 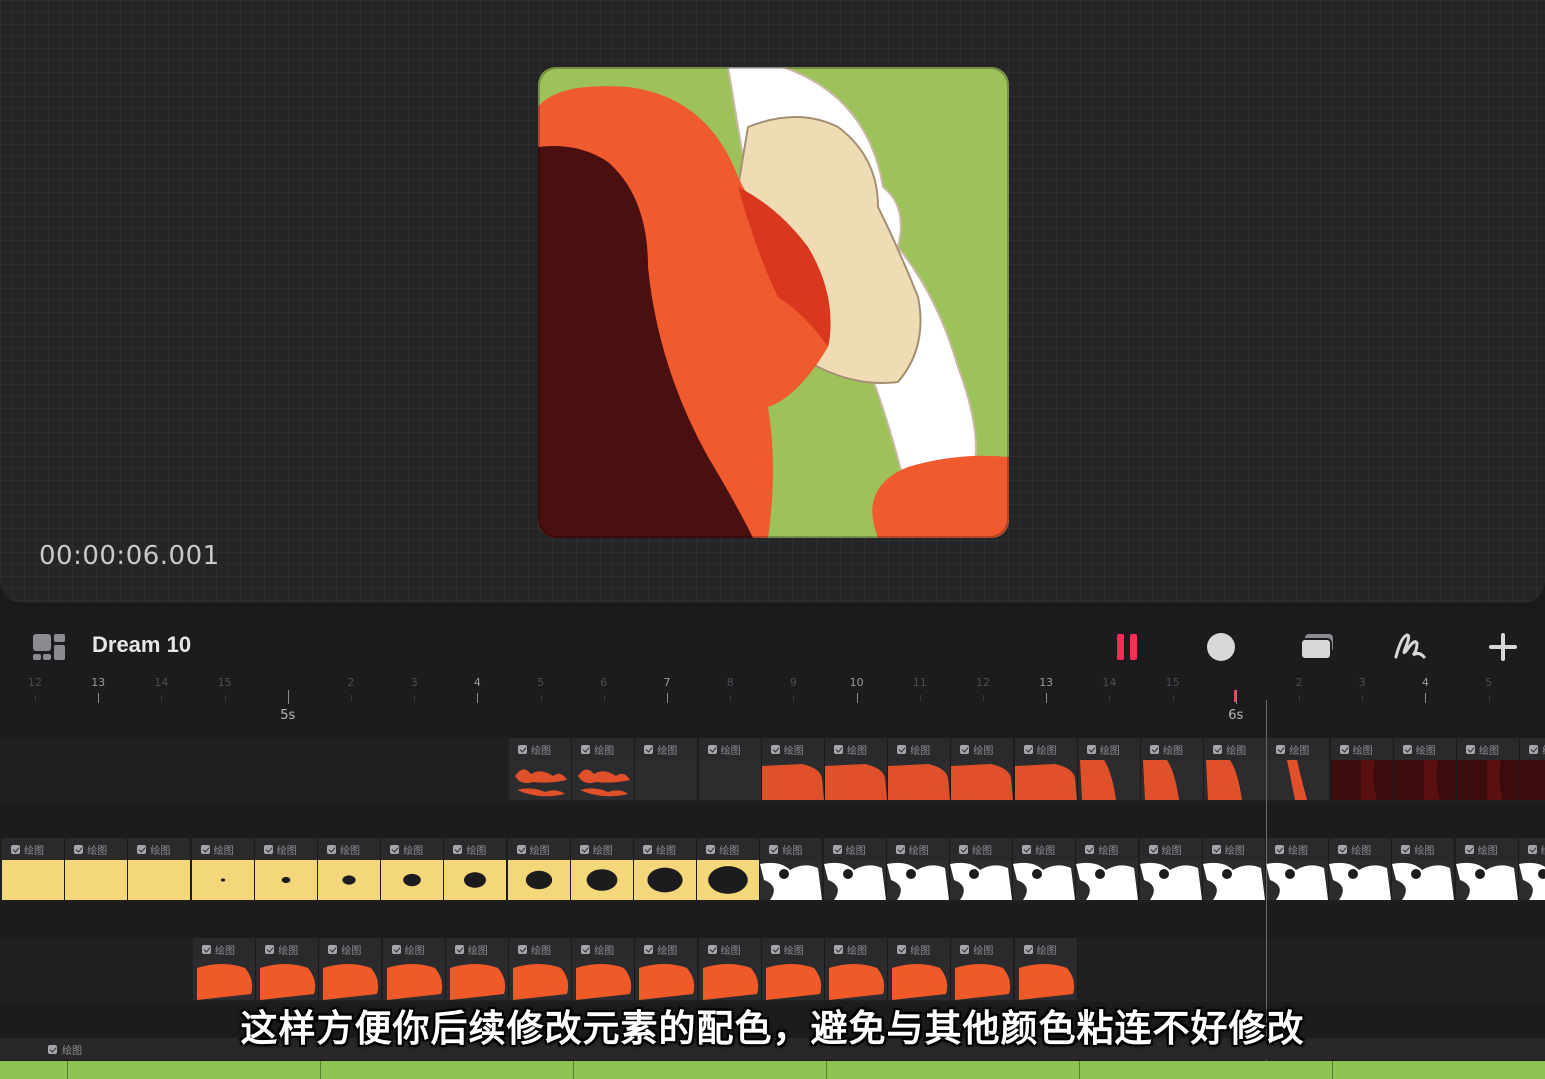 What do you see at coordinates (141, 645) in the screenshot?
I see `project-title: Dream 10` at bounding box center [141, 645].